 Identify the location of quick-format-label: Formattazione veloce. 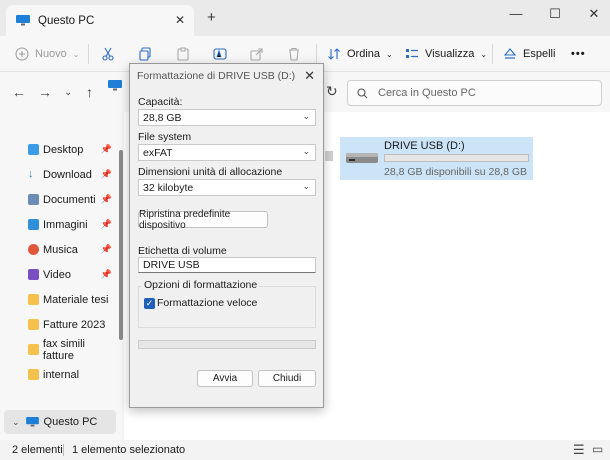
(207, 303).